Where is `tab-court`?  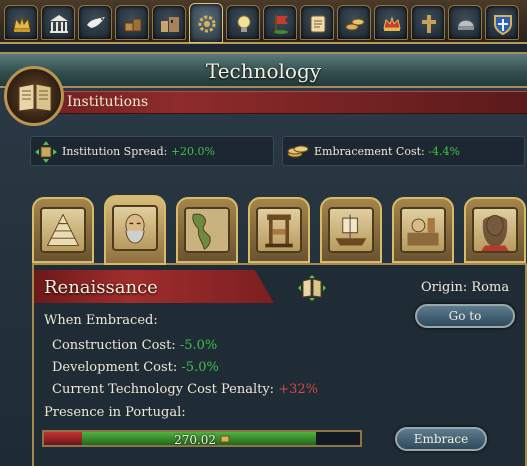 tab-court is located at coordinates (58, 22).